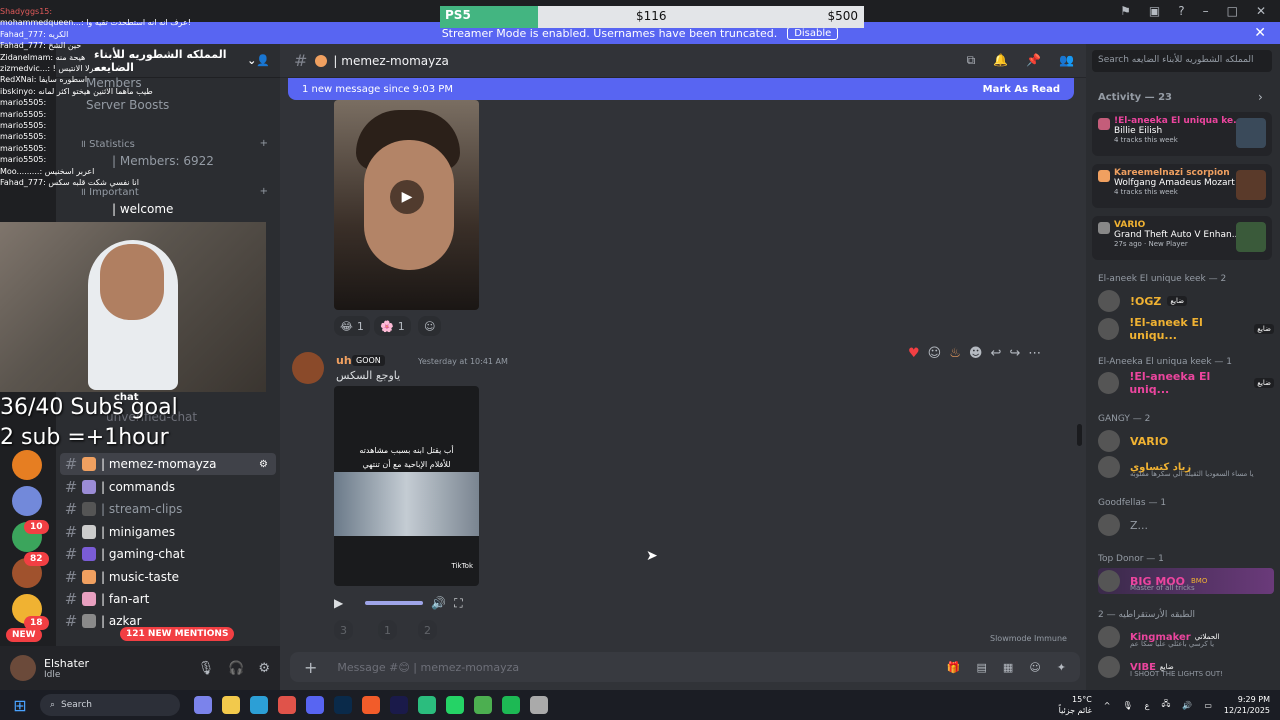 This screenshot has width=1280, height=720. What do you see at coordinates (172, 554) in the screenshot?
I see `channel-gaming-chat: # | gaming-chat` at bounding box center [172, 554].